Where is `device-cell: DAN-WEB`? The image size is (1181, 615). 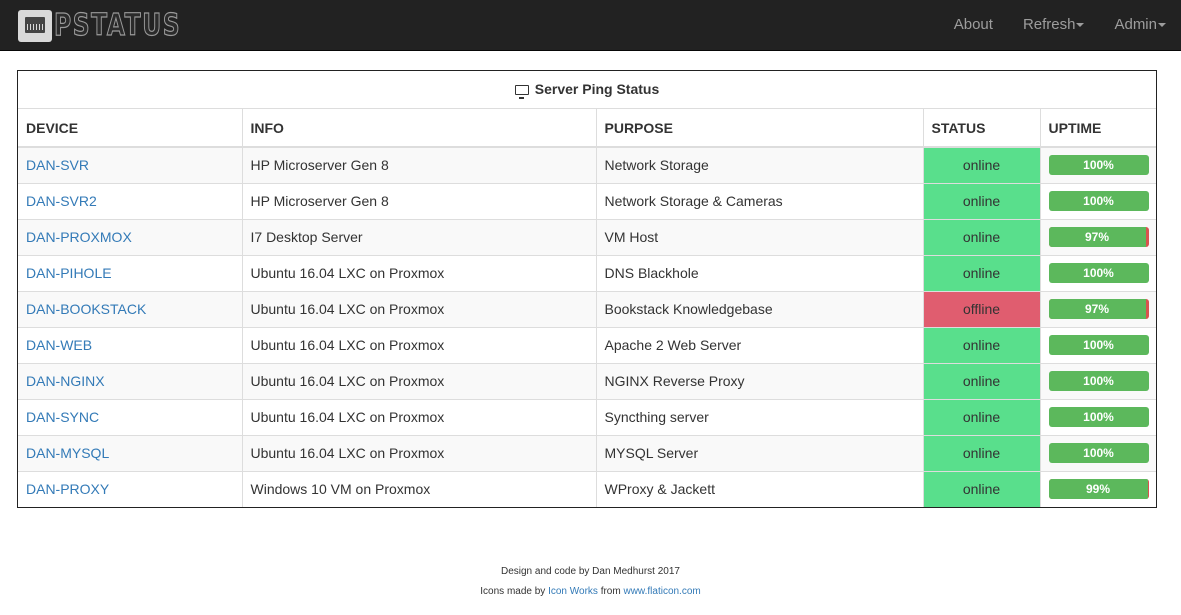
device-cell: DAN-WEB is located at coordinates (130, 345).